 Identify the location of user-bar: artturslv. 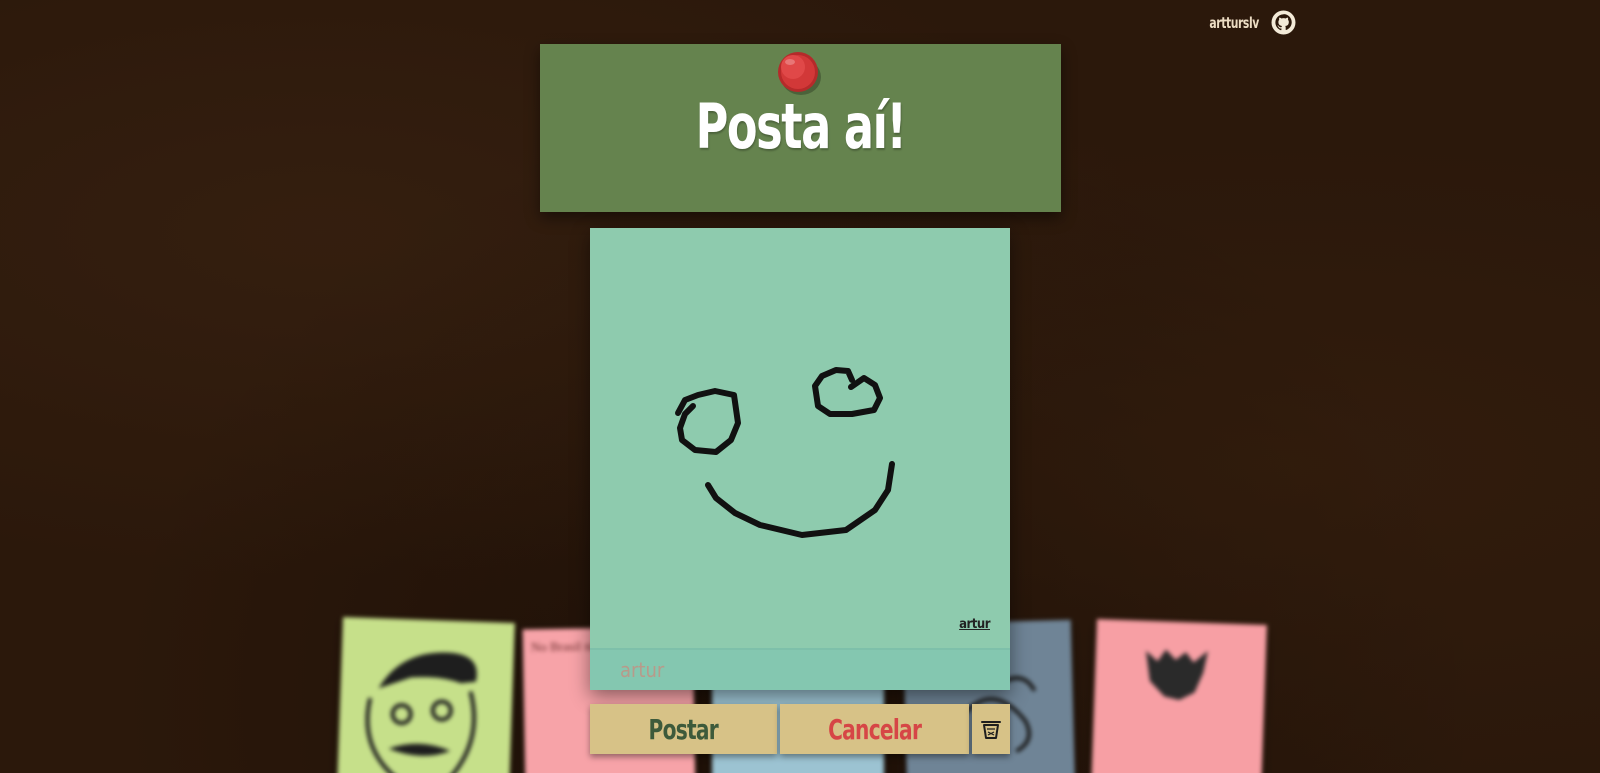
(1246, 22).